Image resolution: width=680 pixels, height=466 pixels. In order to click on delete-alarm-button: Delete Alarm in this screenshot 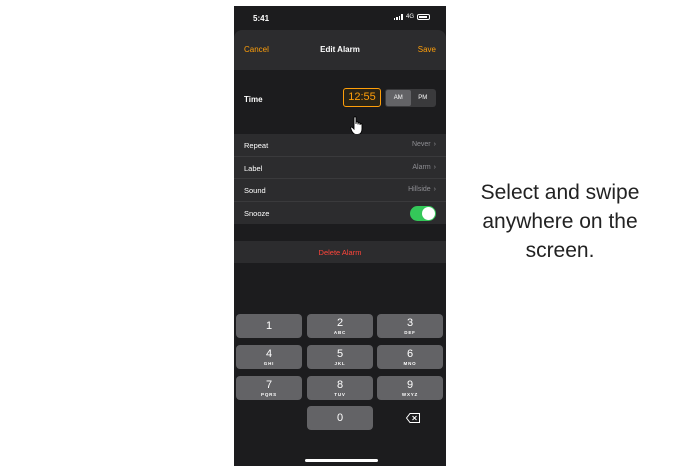, I will do `click(340, 252)`.